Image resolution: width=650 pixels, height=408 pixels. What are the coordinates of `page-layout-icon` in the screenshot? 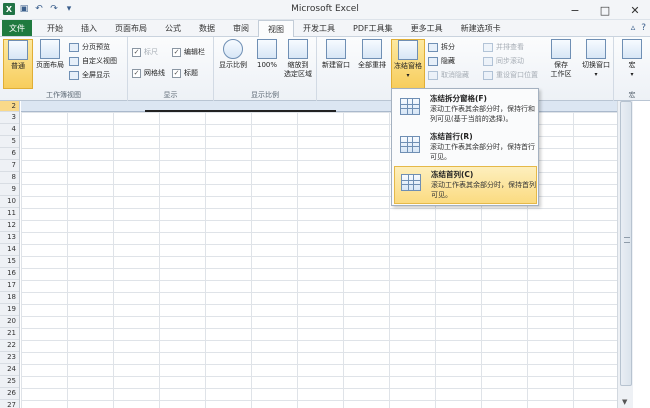 It's located at (50, 49).